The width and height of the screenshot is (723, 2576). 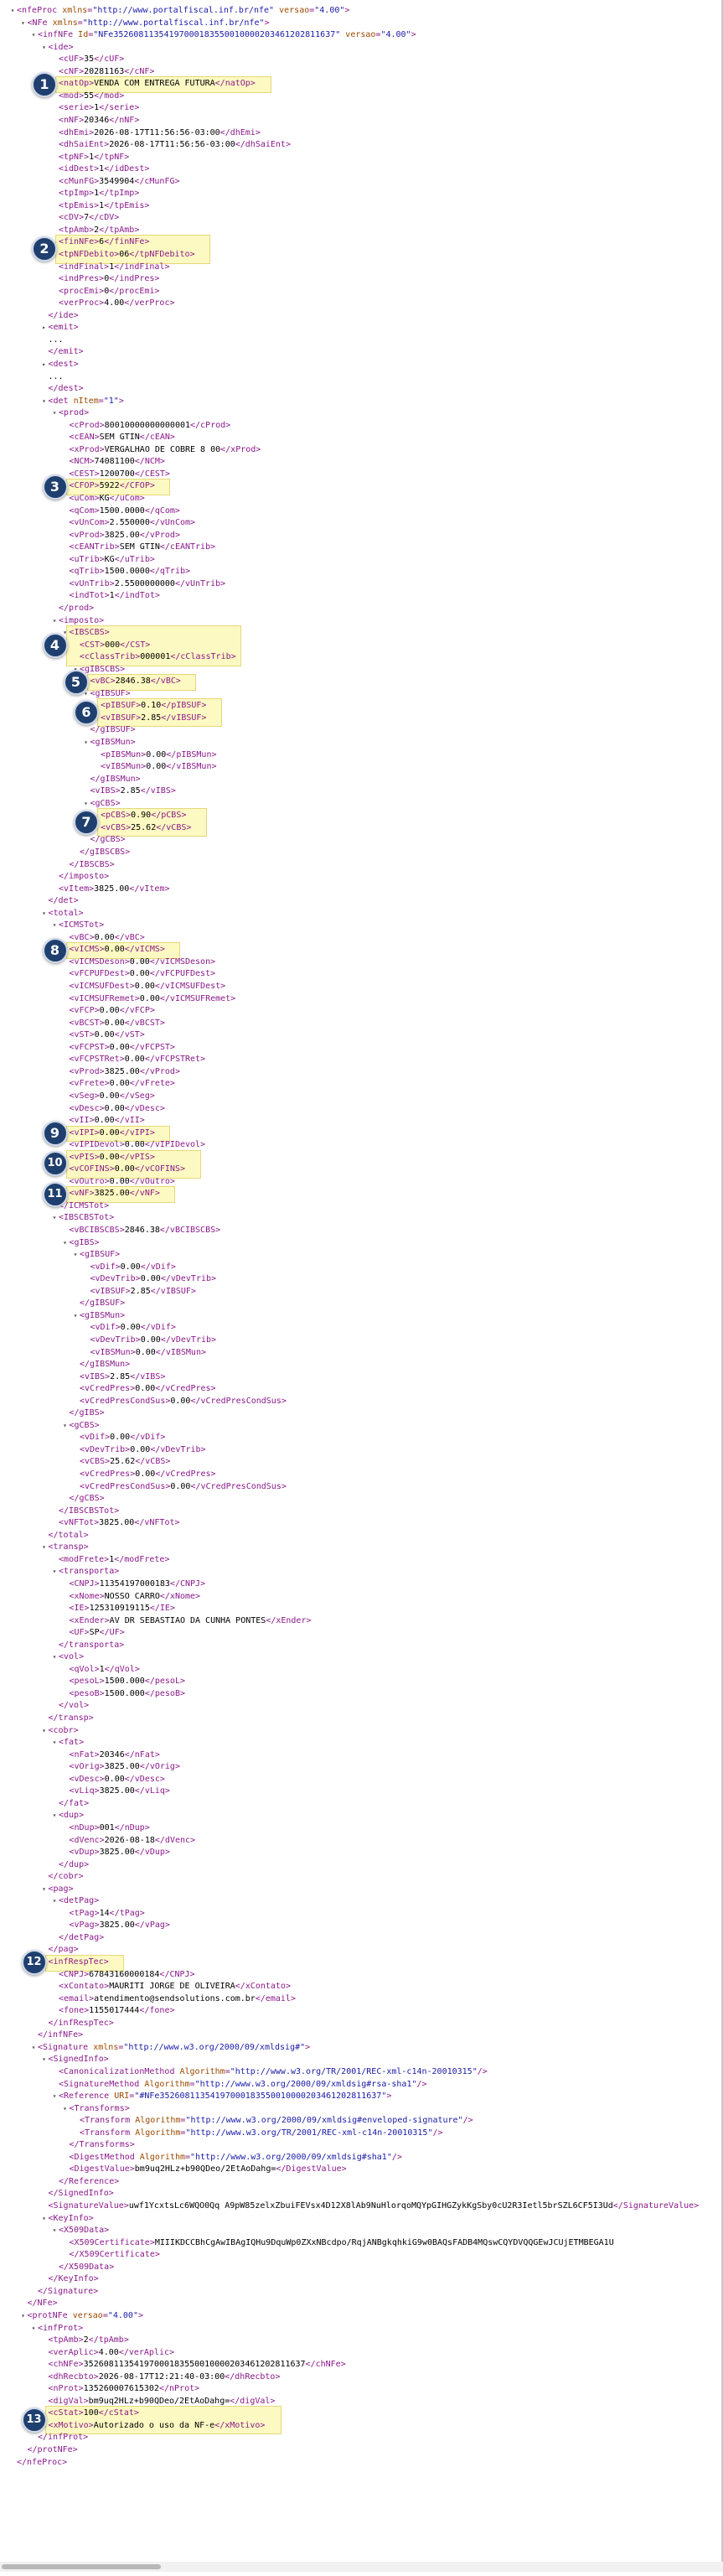 I want to click on xml-line-text: </infNFe>, so click(x=61, y=2035).